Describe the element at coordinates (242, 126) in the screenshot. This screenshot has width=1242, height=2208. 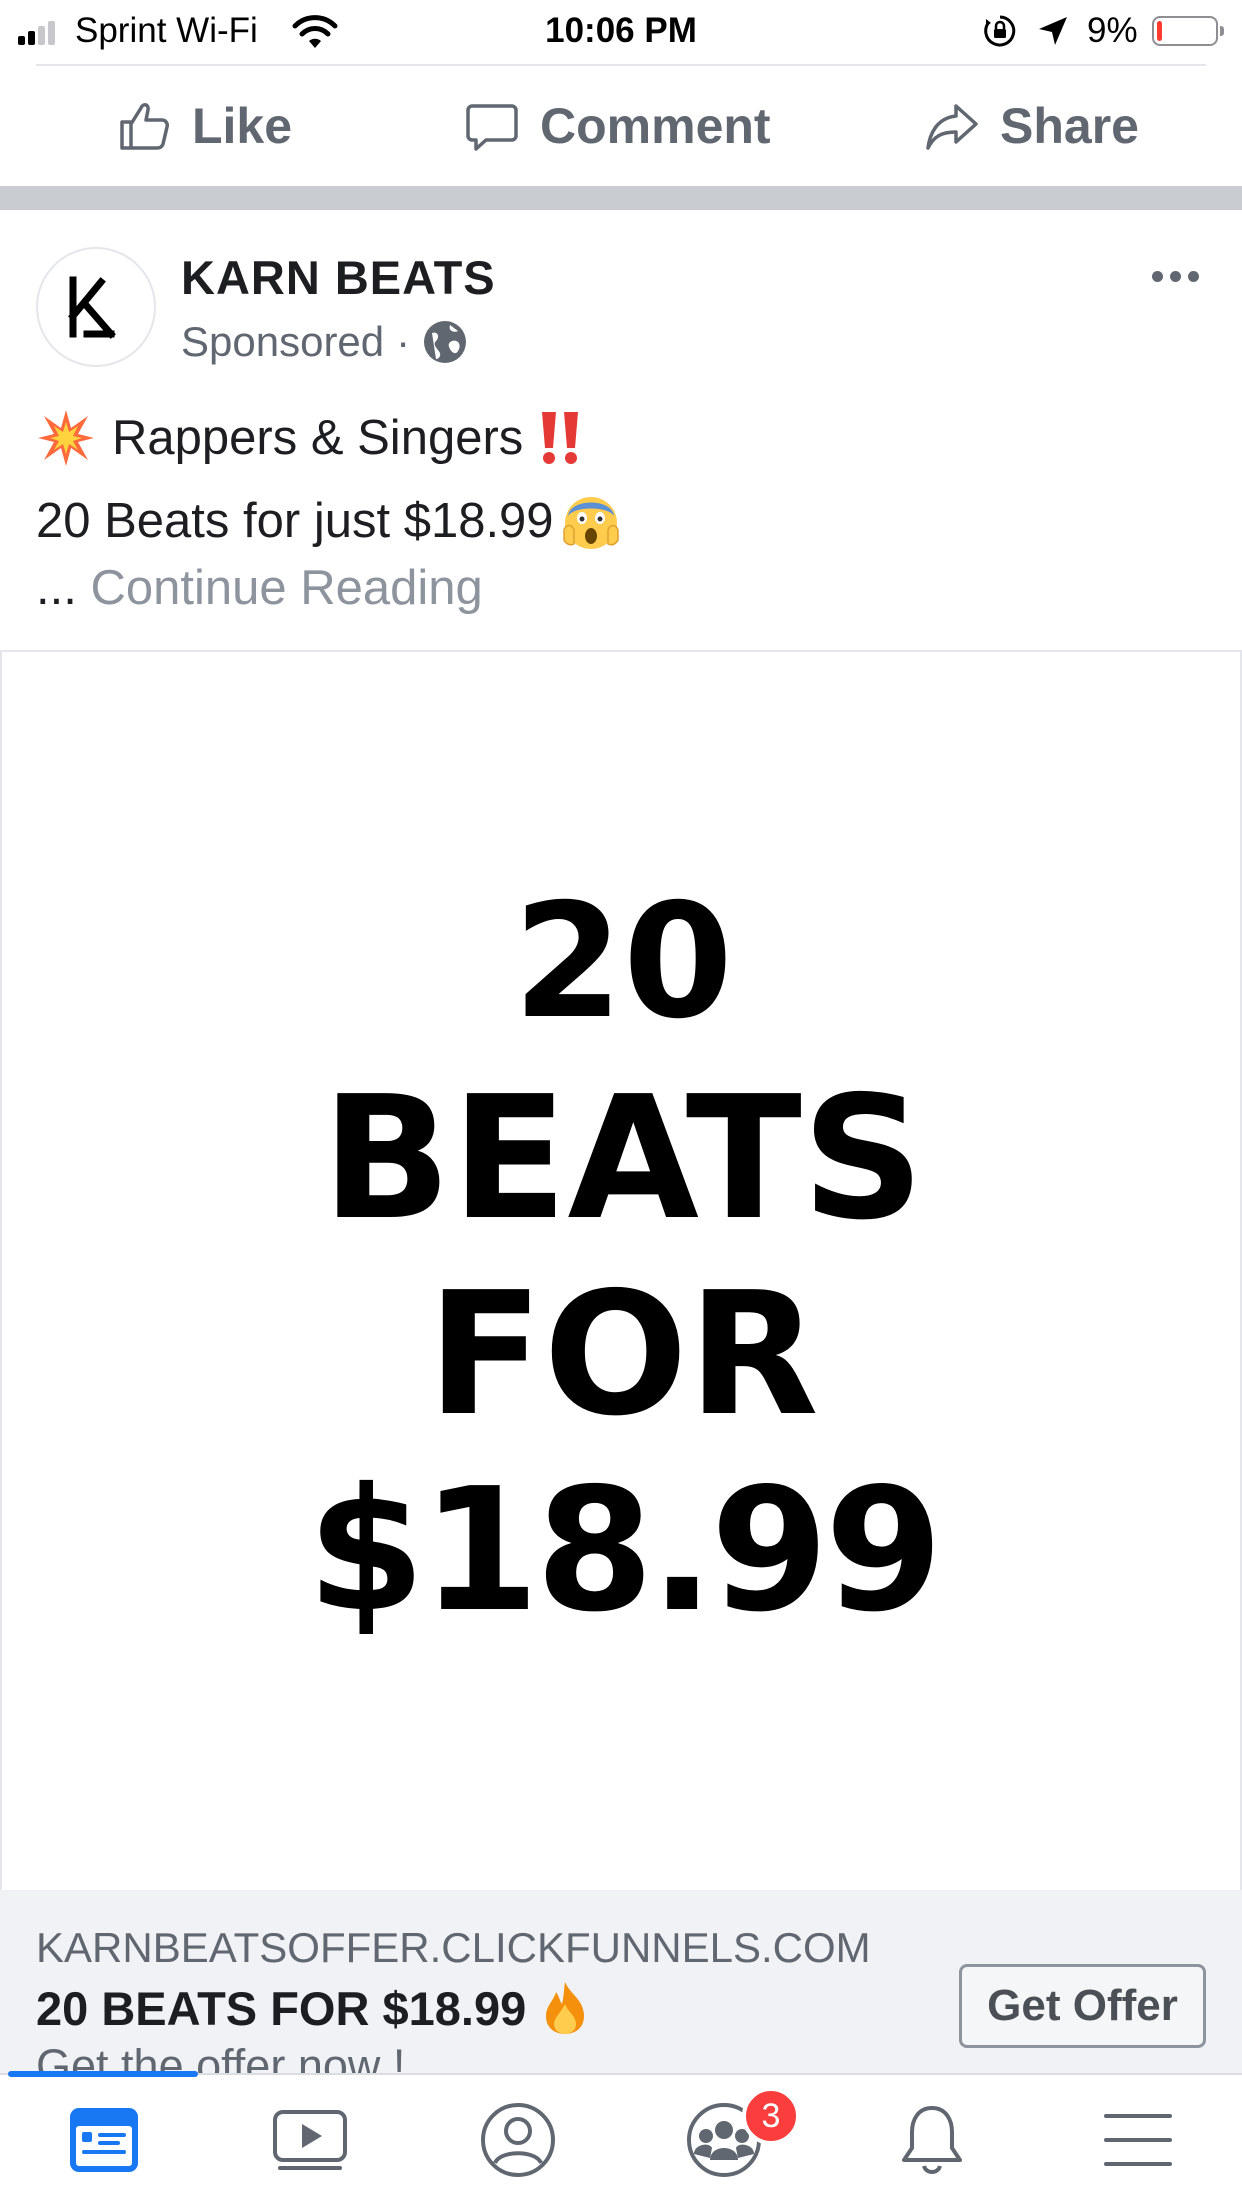
I see `like-label: Like` at that location.